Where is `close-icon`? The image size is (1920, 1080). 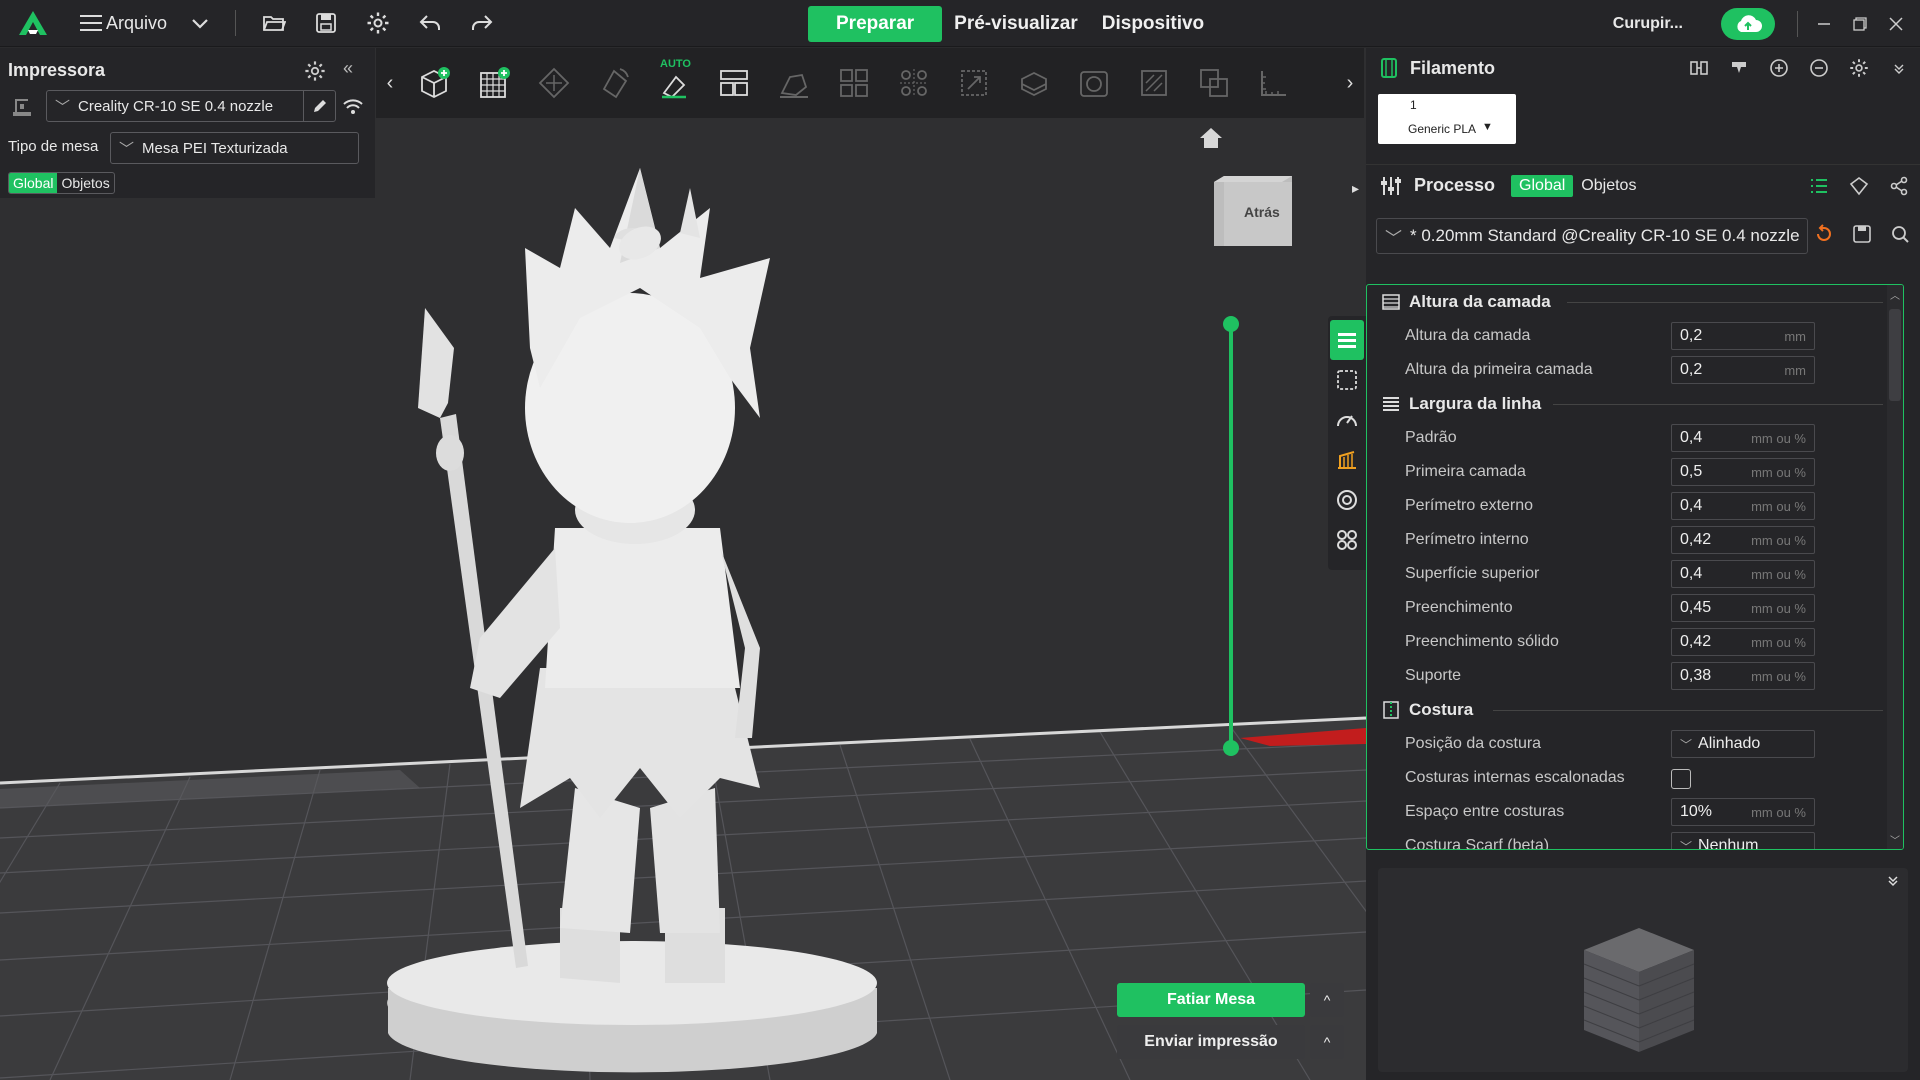
close-icon is located at coordinates (1896, 23).